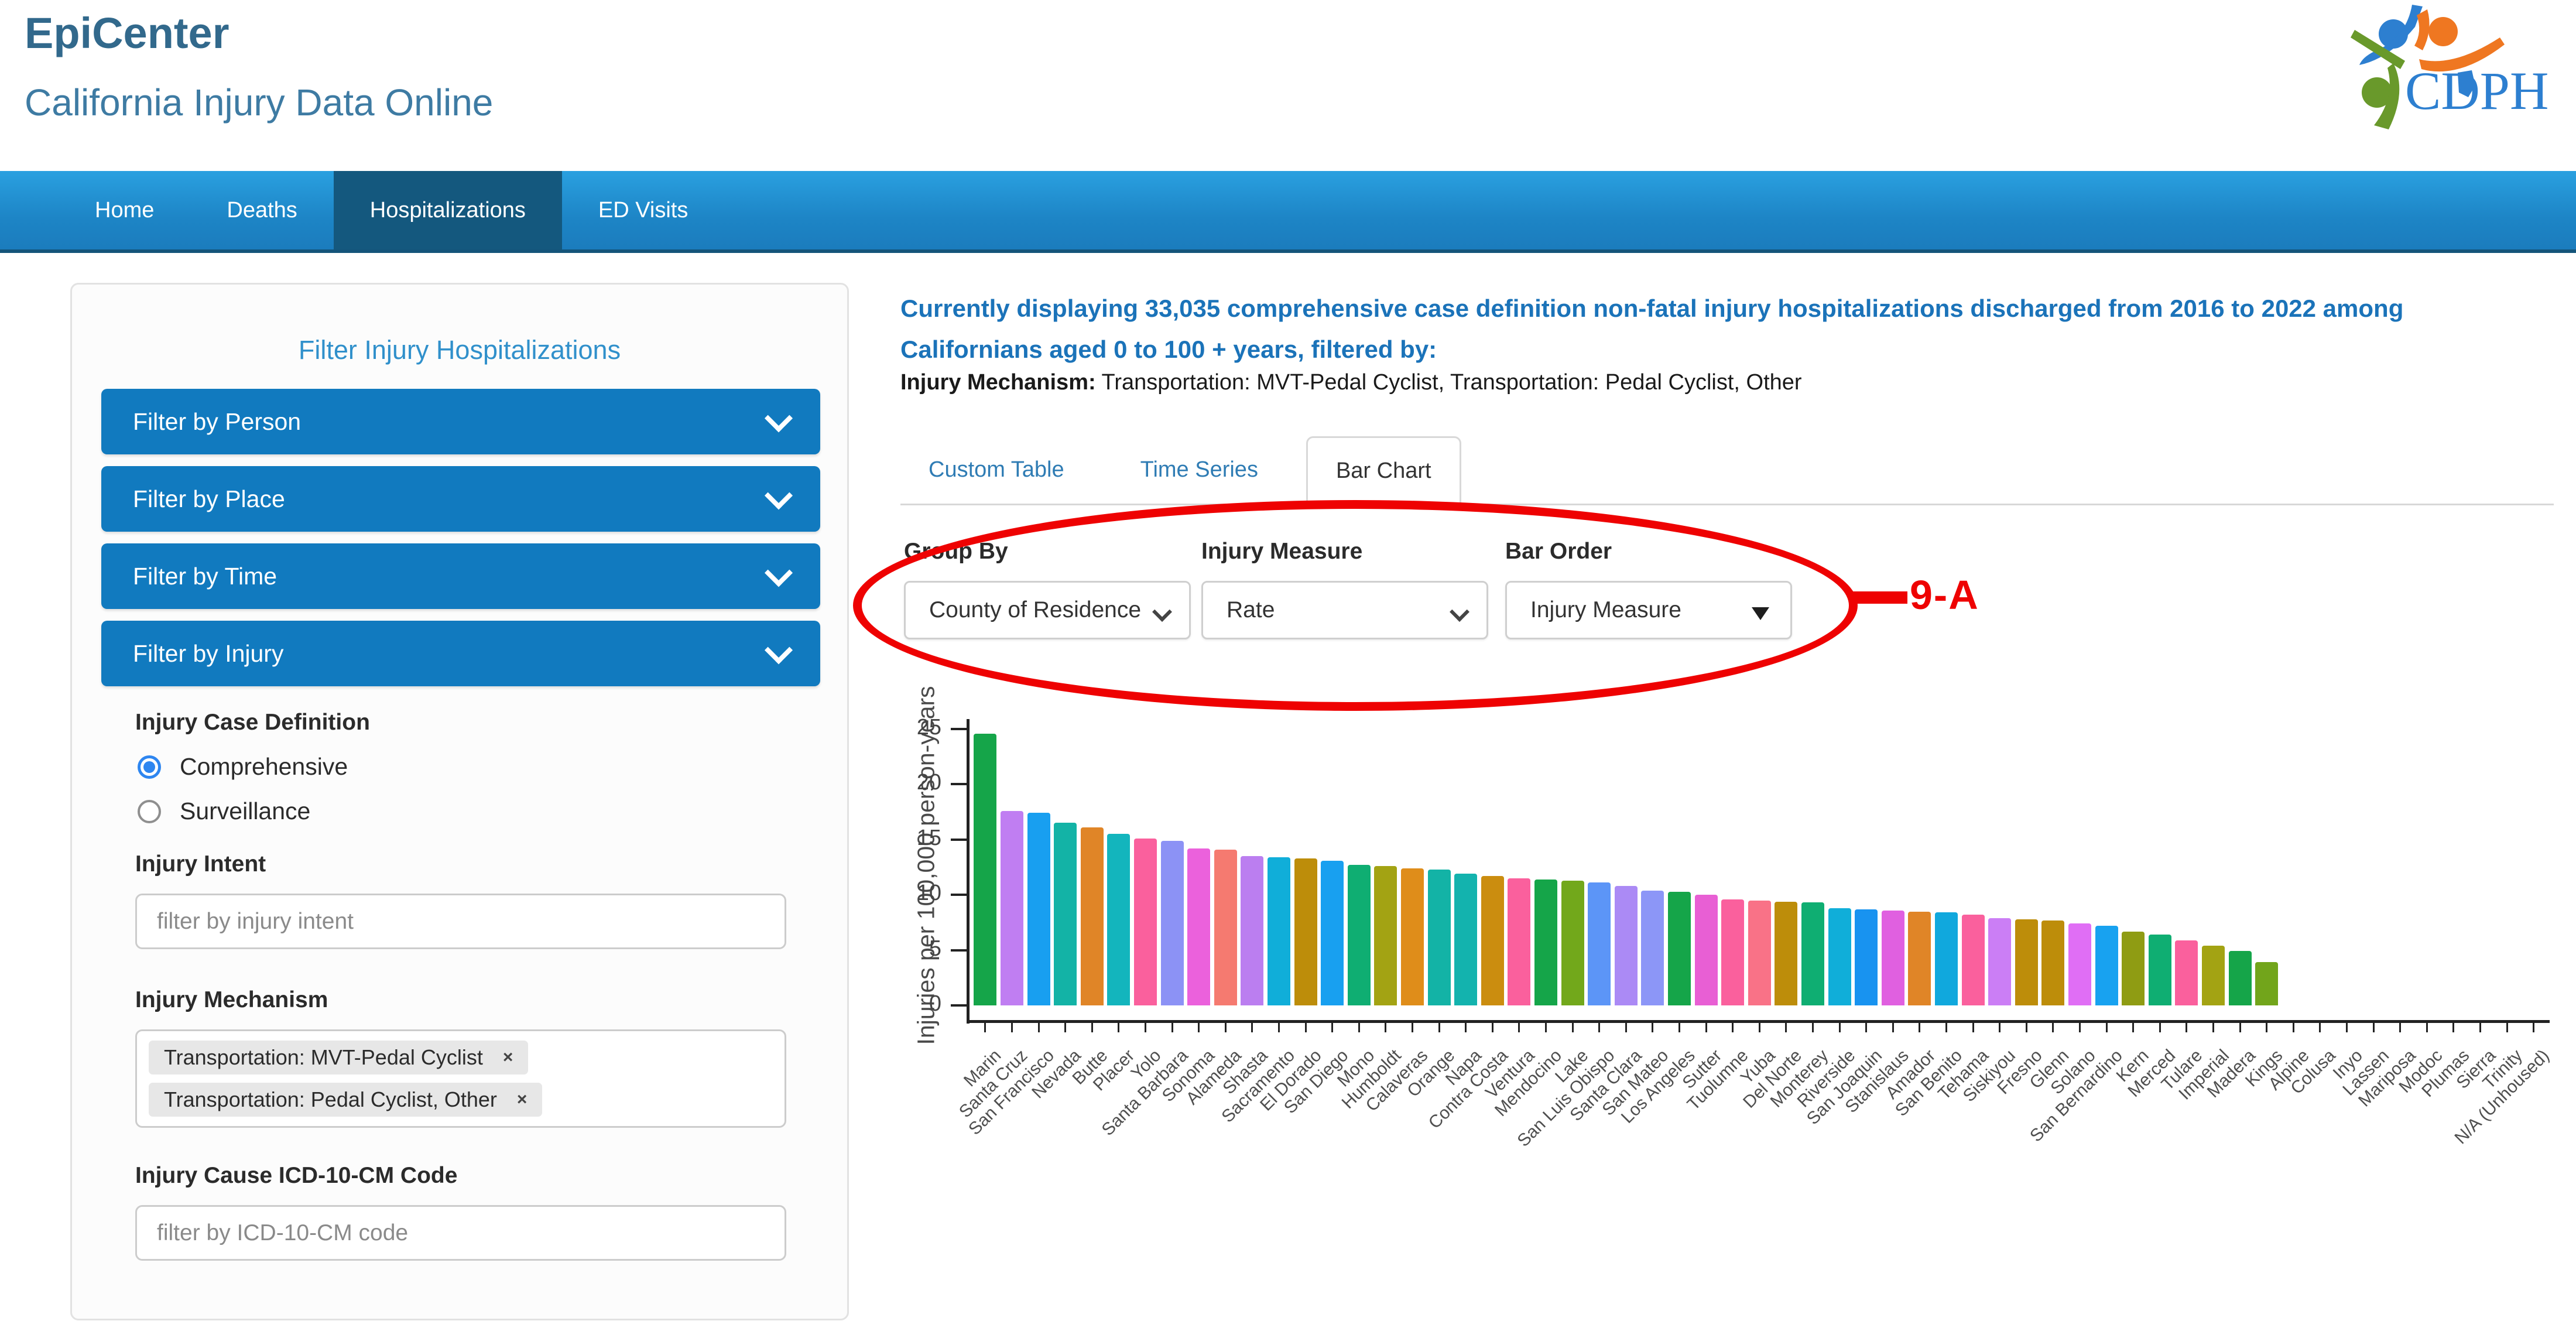 The image size is (2576, 1338). Describe the element at coordinates (928, 893) in the screenshot. I see `y-tick-label: 10` at that location.